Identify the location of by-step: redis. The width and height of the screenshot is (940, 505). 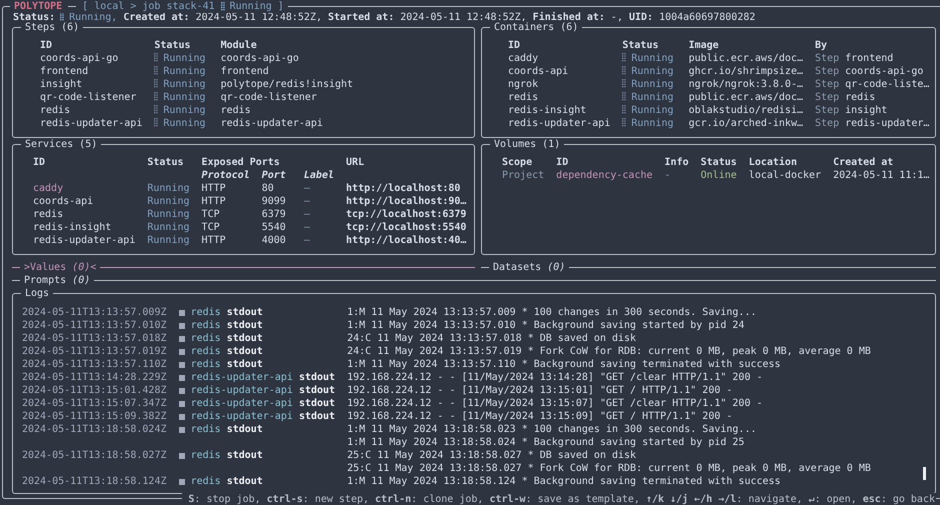
(860, 97).